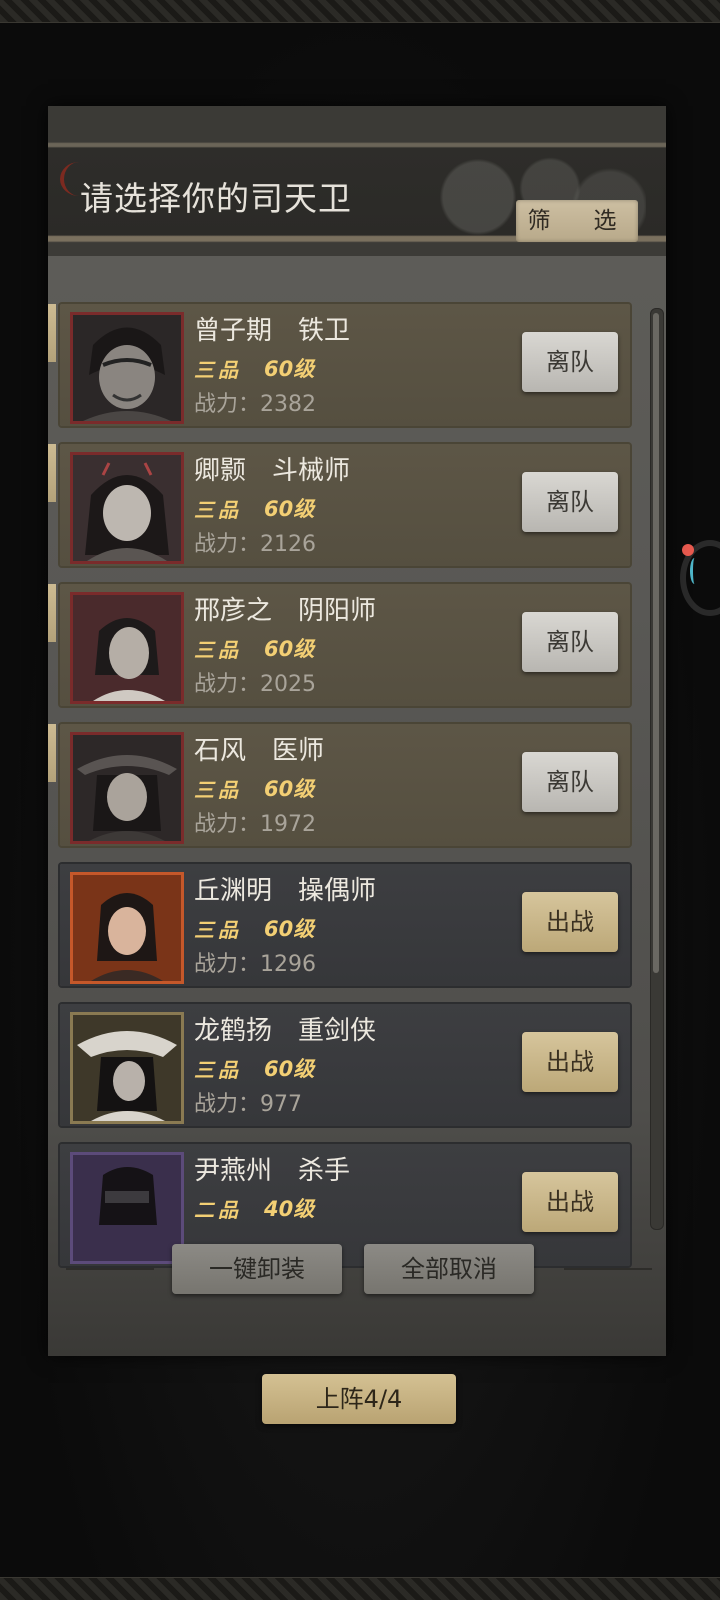  I want to click on hero-row: 尹燕州 杀手 二品 40级 出战, so click(345, 1205).